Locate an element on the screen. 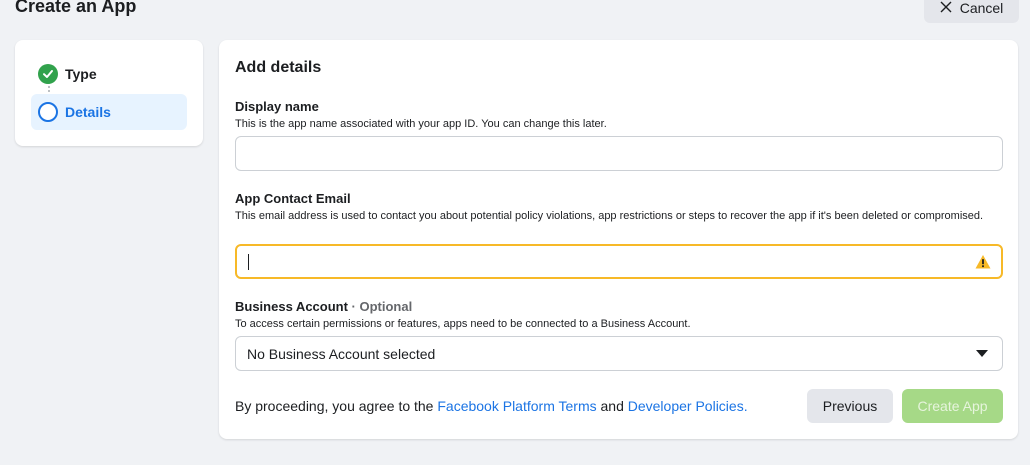 The width and height of the screenshot is (1030, 465). previous-button: Previous is located at coordinates (850, 406).